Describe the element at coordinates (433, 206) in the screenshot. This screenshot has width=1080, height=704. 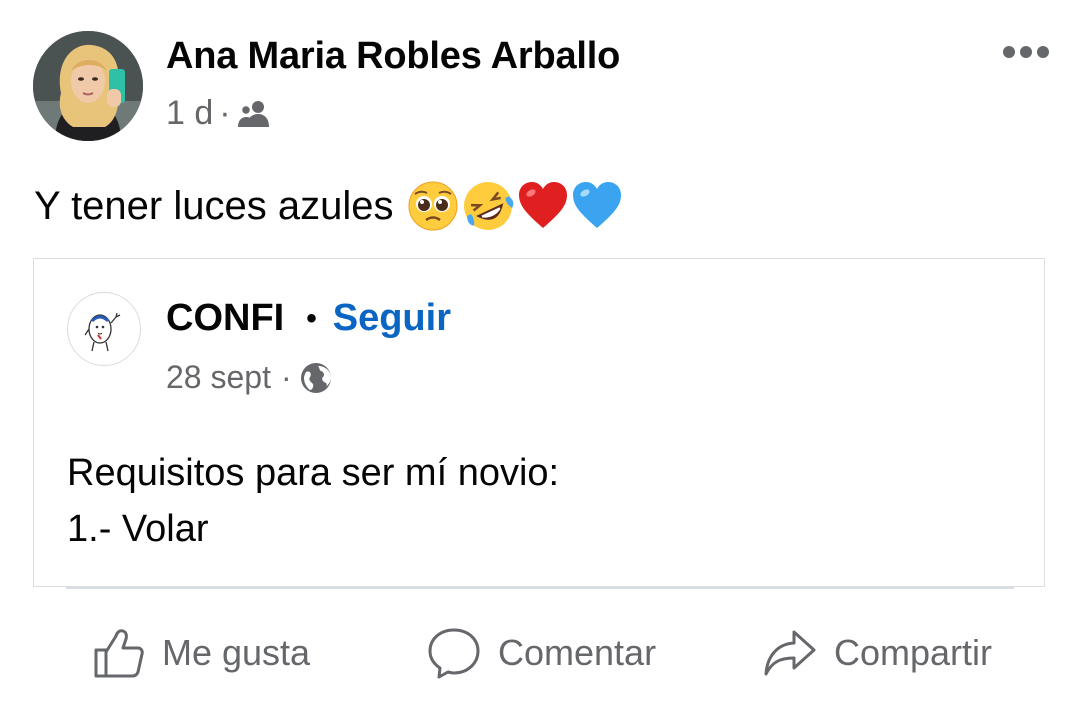
I see `pleading-face-emoji` at that location.